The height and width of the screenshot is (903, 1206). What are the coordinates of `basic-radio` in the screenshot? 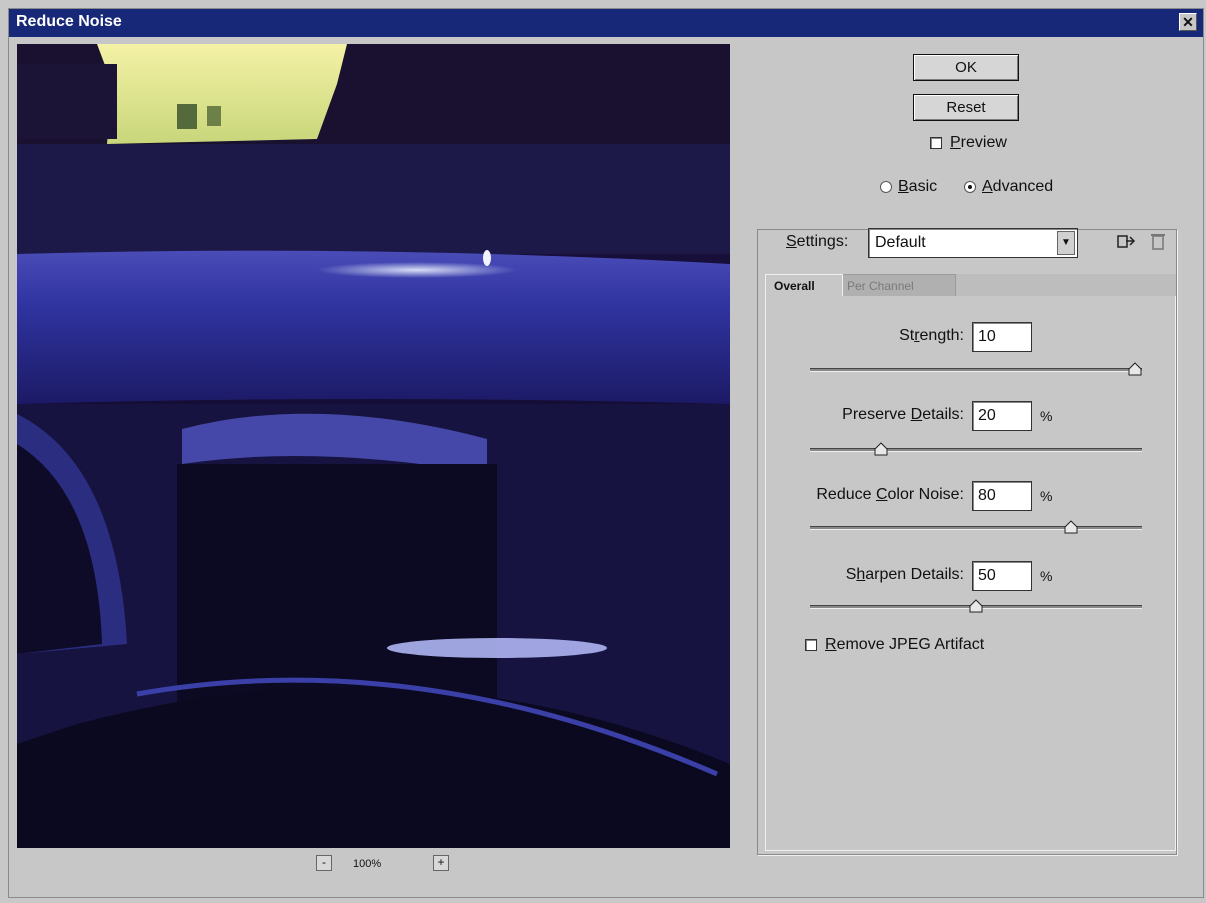 It's located at (886, 187).